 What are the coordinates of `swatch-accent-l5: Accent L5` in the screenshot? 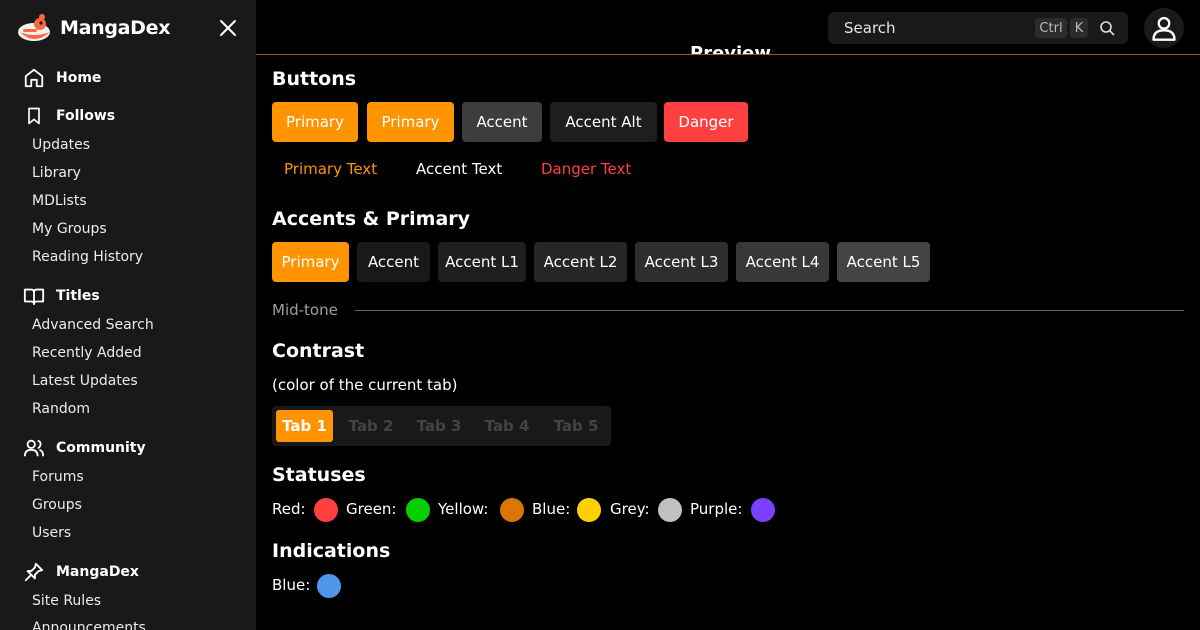 It's located at (883, 262).